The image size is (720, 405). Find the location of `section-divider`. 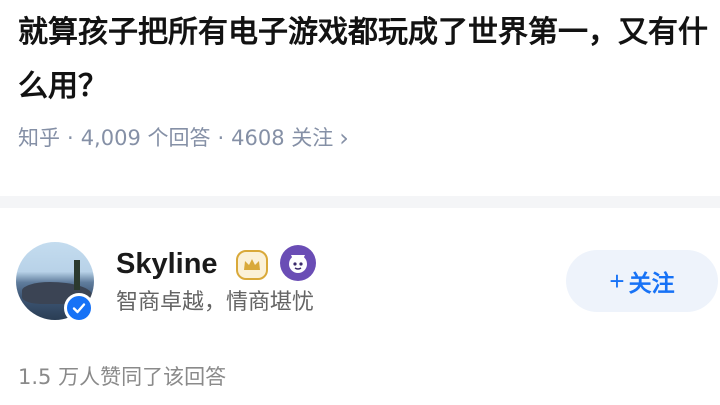

section-divider is located at coordinates (360, 202).